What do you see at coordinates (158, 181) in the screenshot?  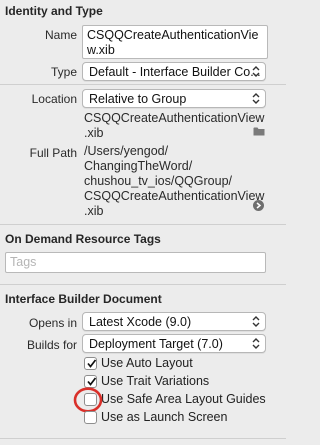 I see `fullpath-line: chushou_tv_ios/QQGroup/` at bounding box center [158, 181].